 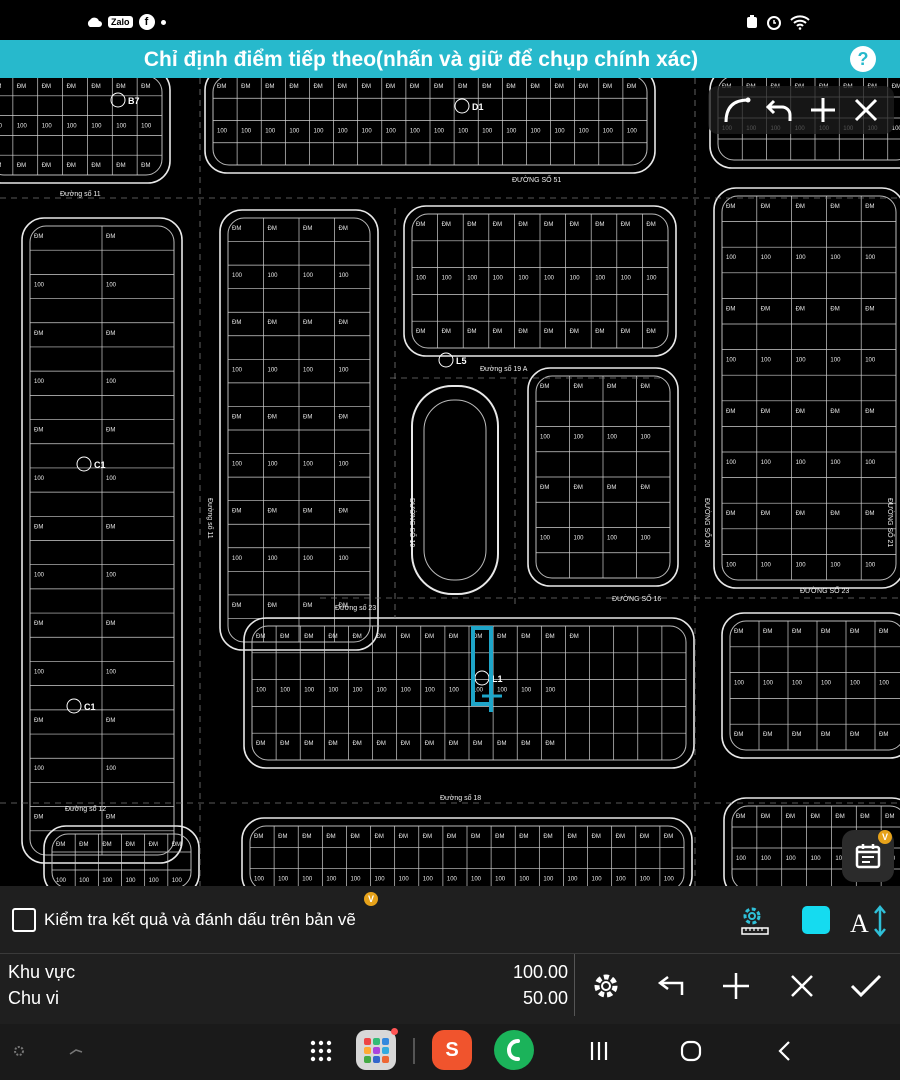 I want to click on settings-button, so click(x=606, y=986).